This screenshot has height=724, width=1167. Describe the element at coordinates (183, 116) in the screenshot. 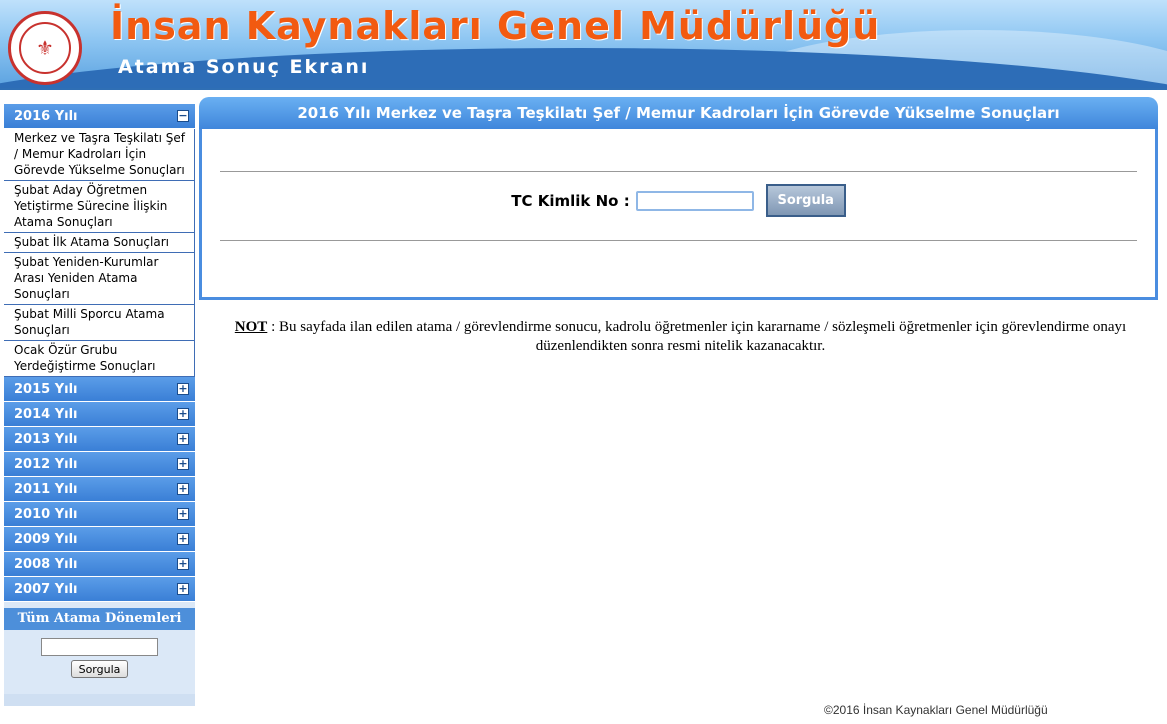

I see `collapse-icon: −` at that location.